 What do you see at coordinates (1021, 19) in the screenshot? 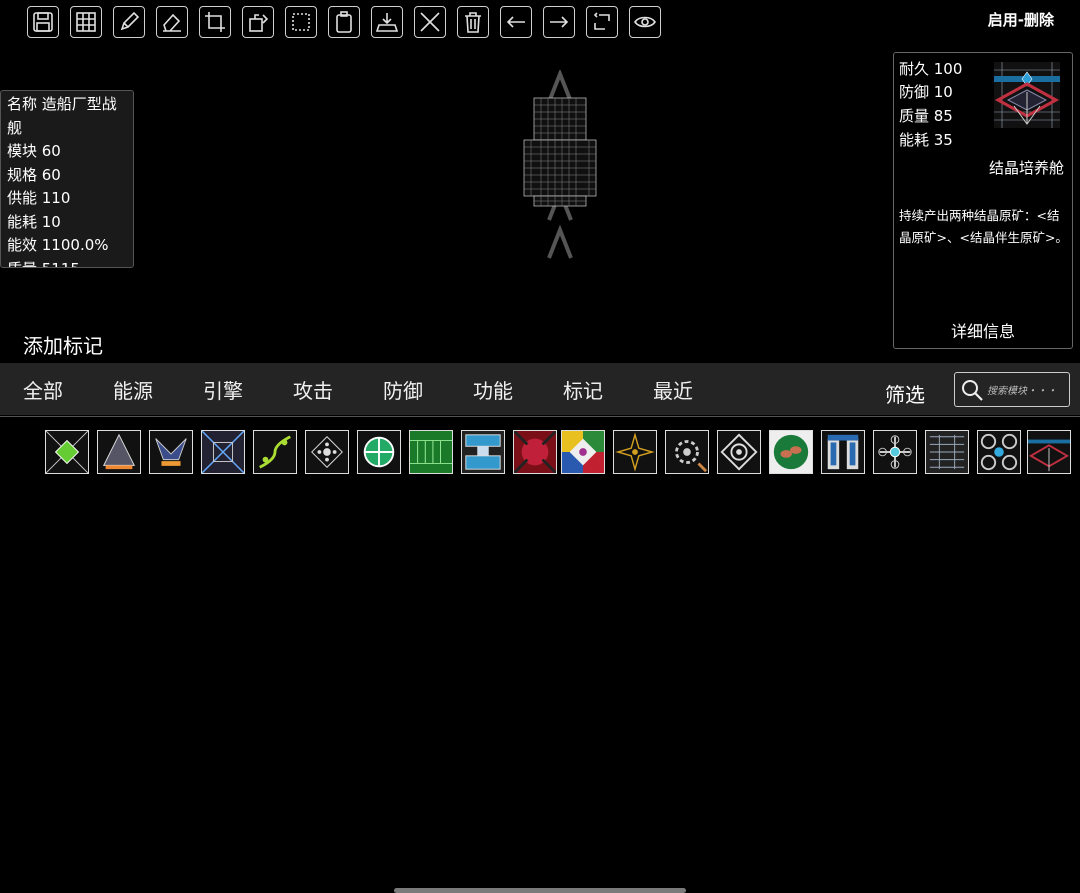
I see `enable-delete-toggle: 启用-删除` at bounding box center [1021, 19].